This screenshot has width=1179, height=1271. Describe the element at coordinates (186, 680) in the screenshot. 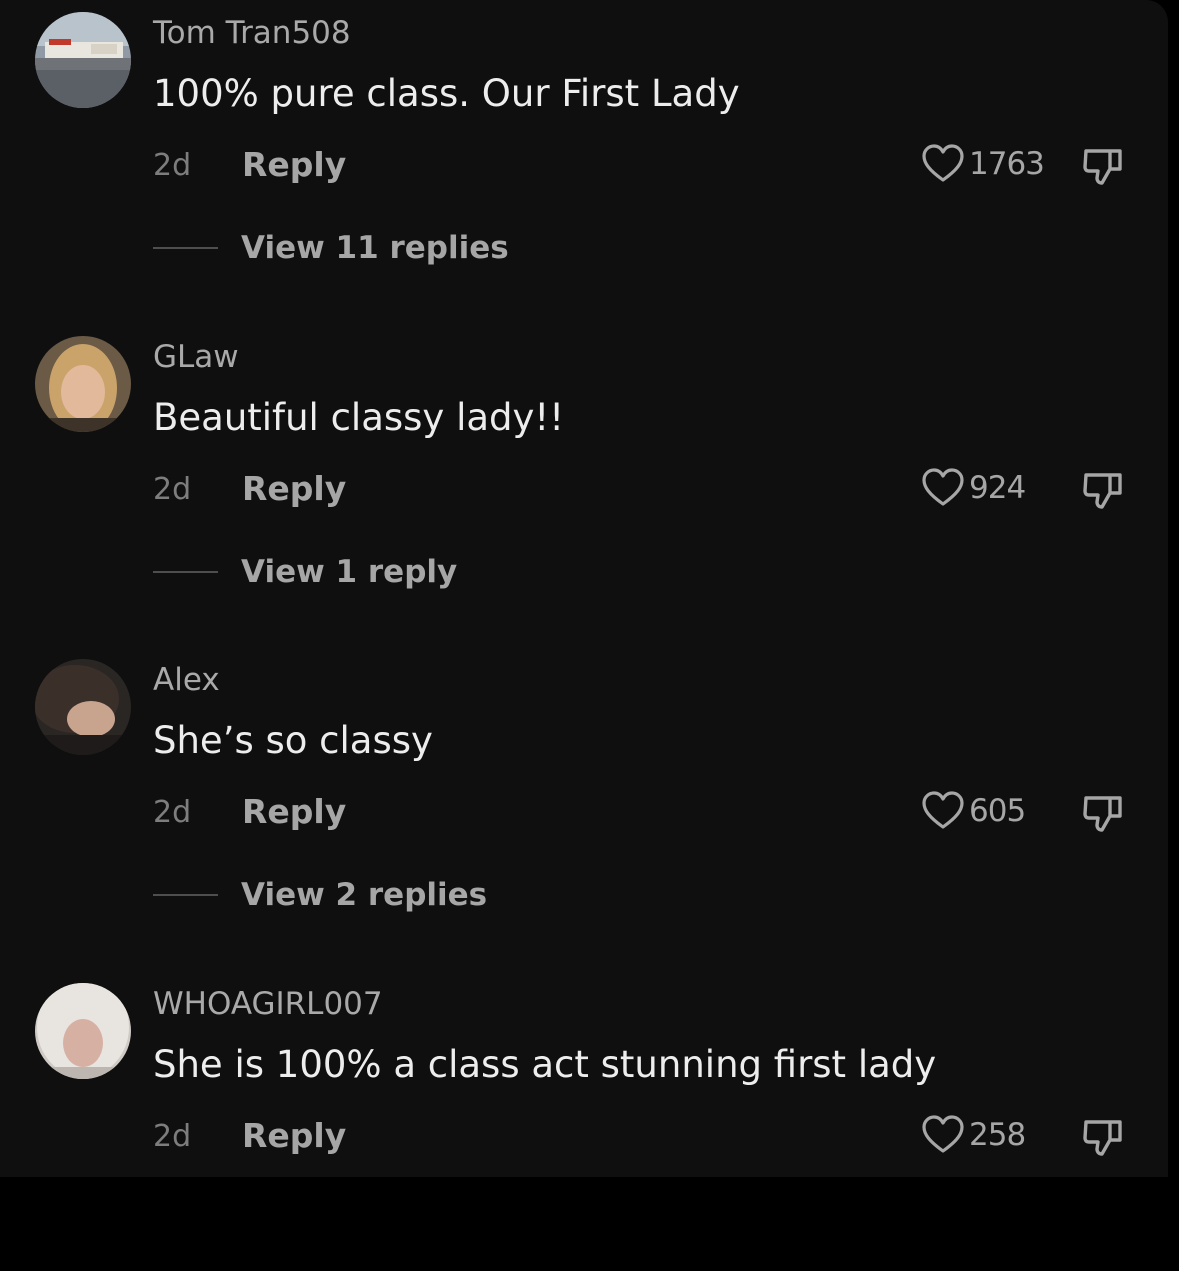

I see `comment-username: Alex` at that location.